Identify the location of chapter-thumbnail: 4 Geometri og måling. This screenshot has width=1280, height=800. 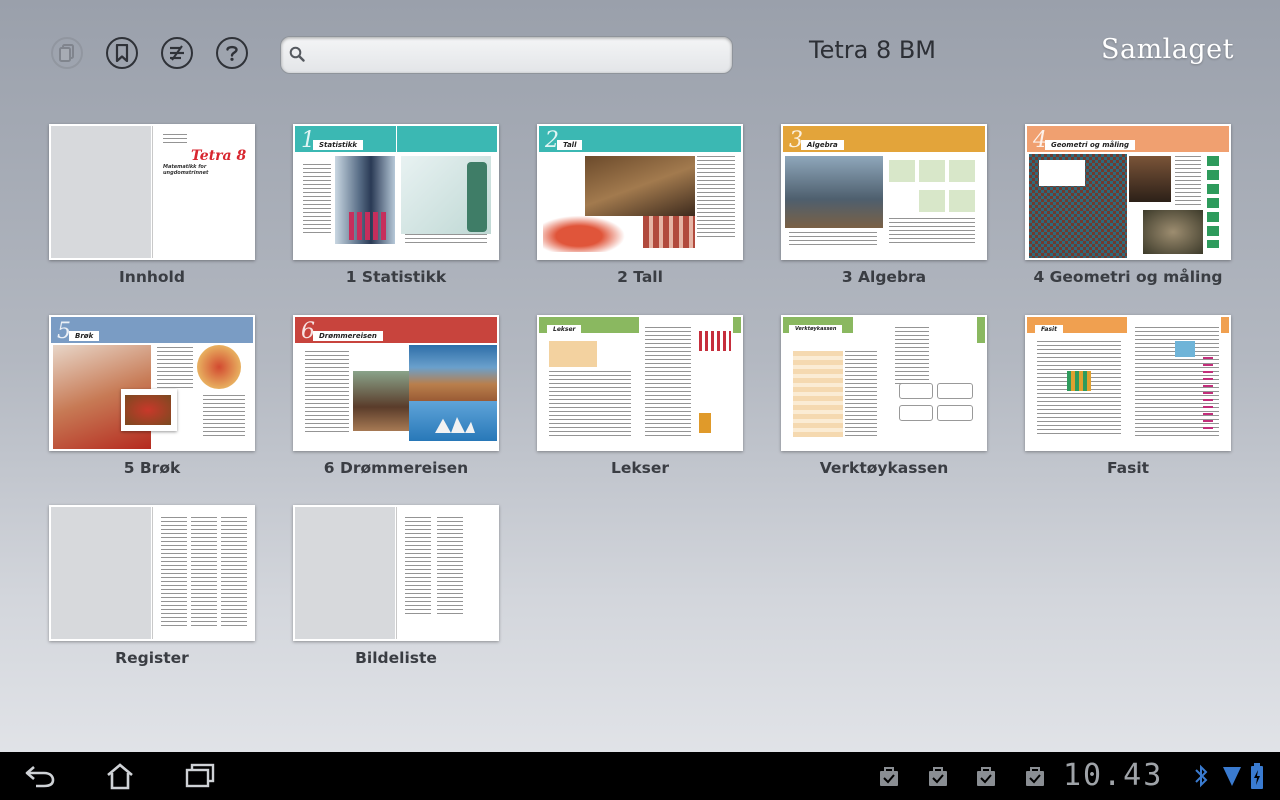
(1128, 192).